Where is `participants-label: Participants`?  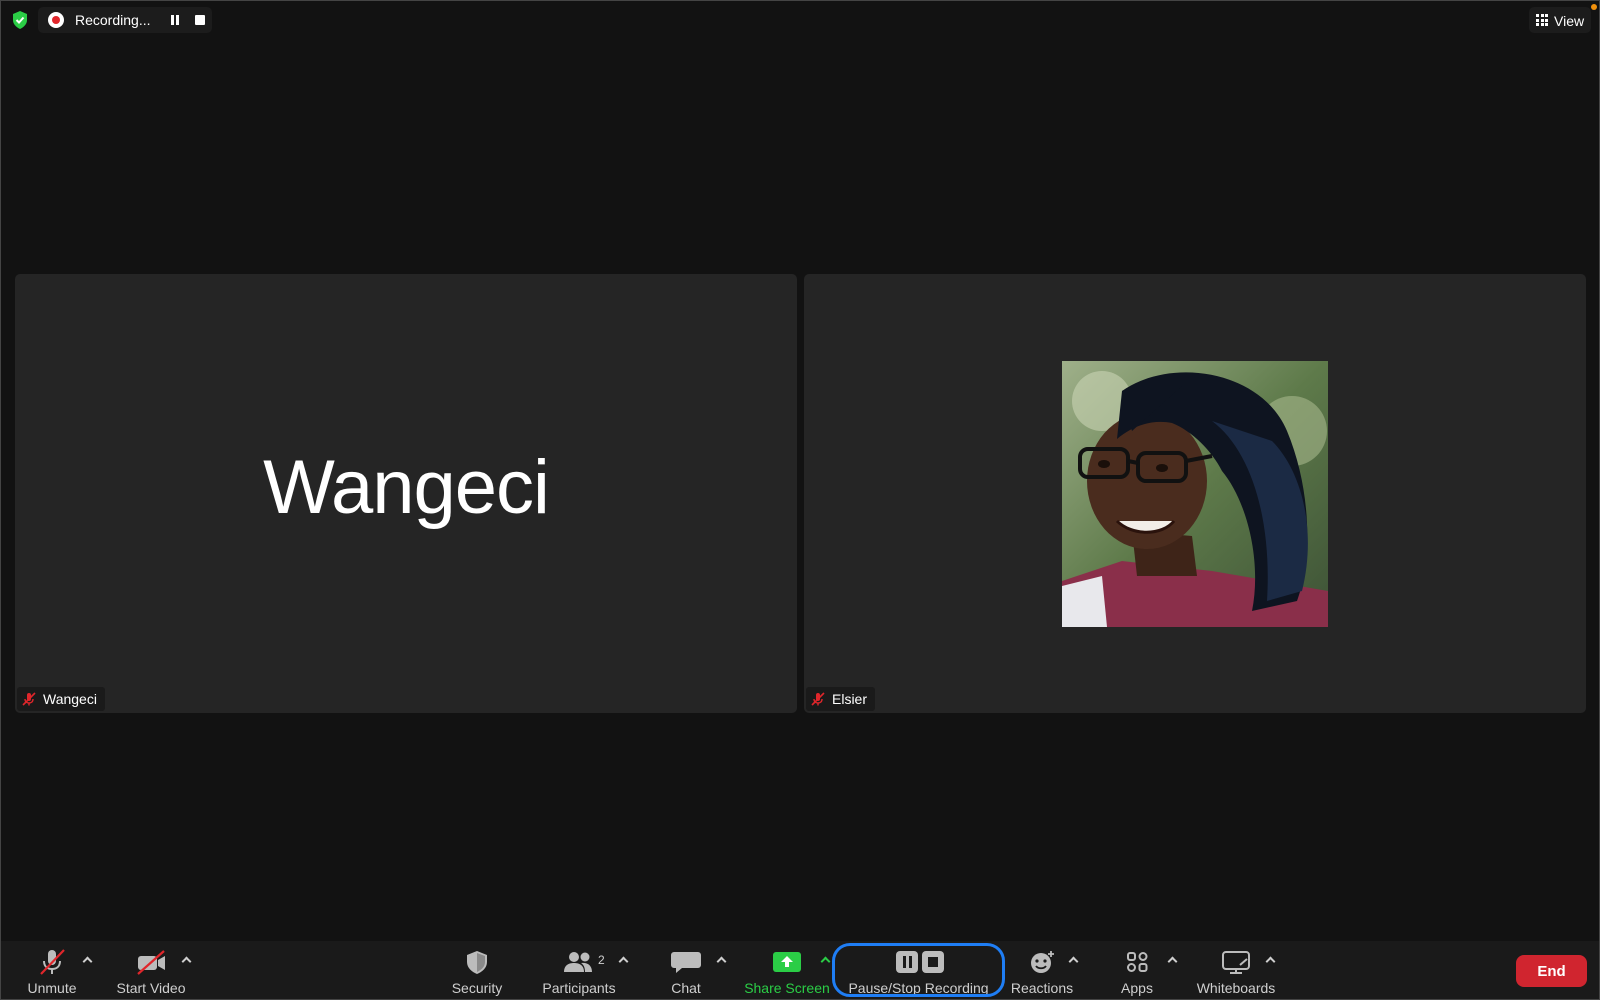
participants-label: Participants is located at coordinates (579, 988).